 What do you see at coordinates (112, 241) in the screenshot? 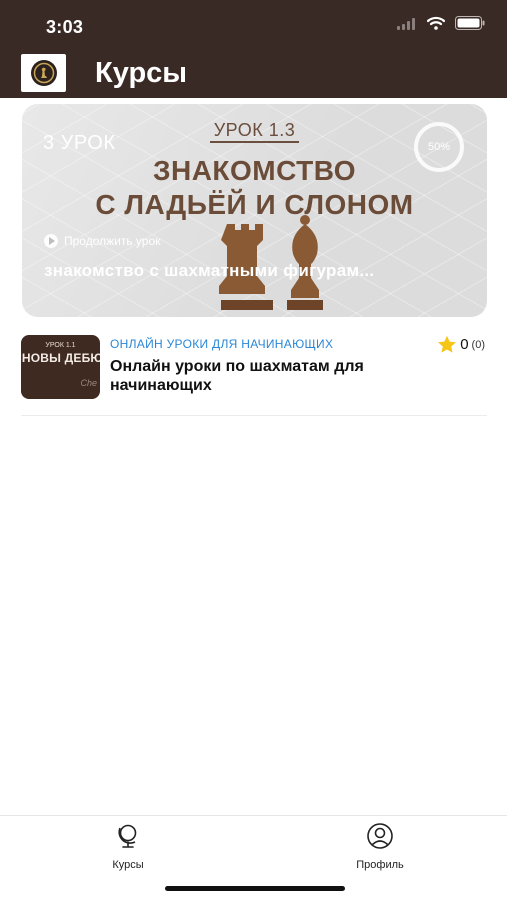
I see `continue-lesson-label: Продолжить урок` at bounding box center [112, 241].